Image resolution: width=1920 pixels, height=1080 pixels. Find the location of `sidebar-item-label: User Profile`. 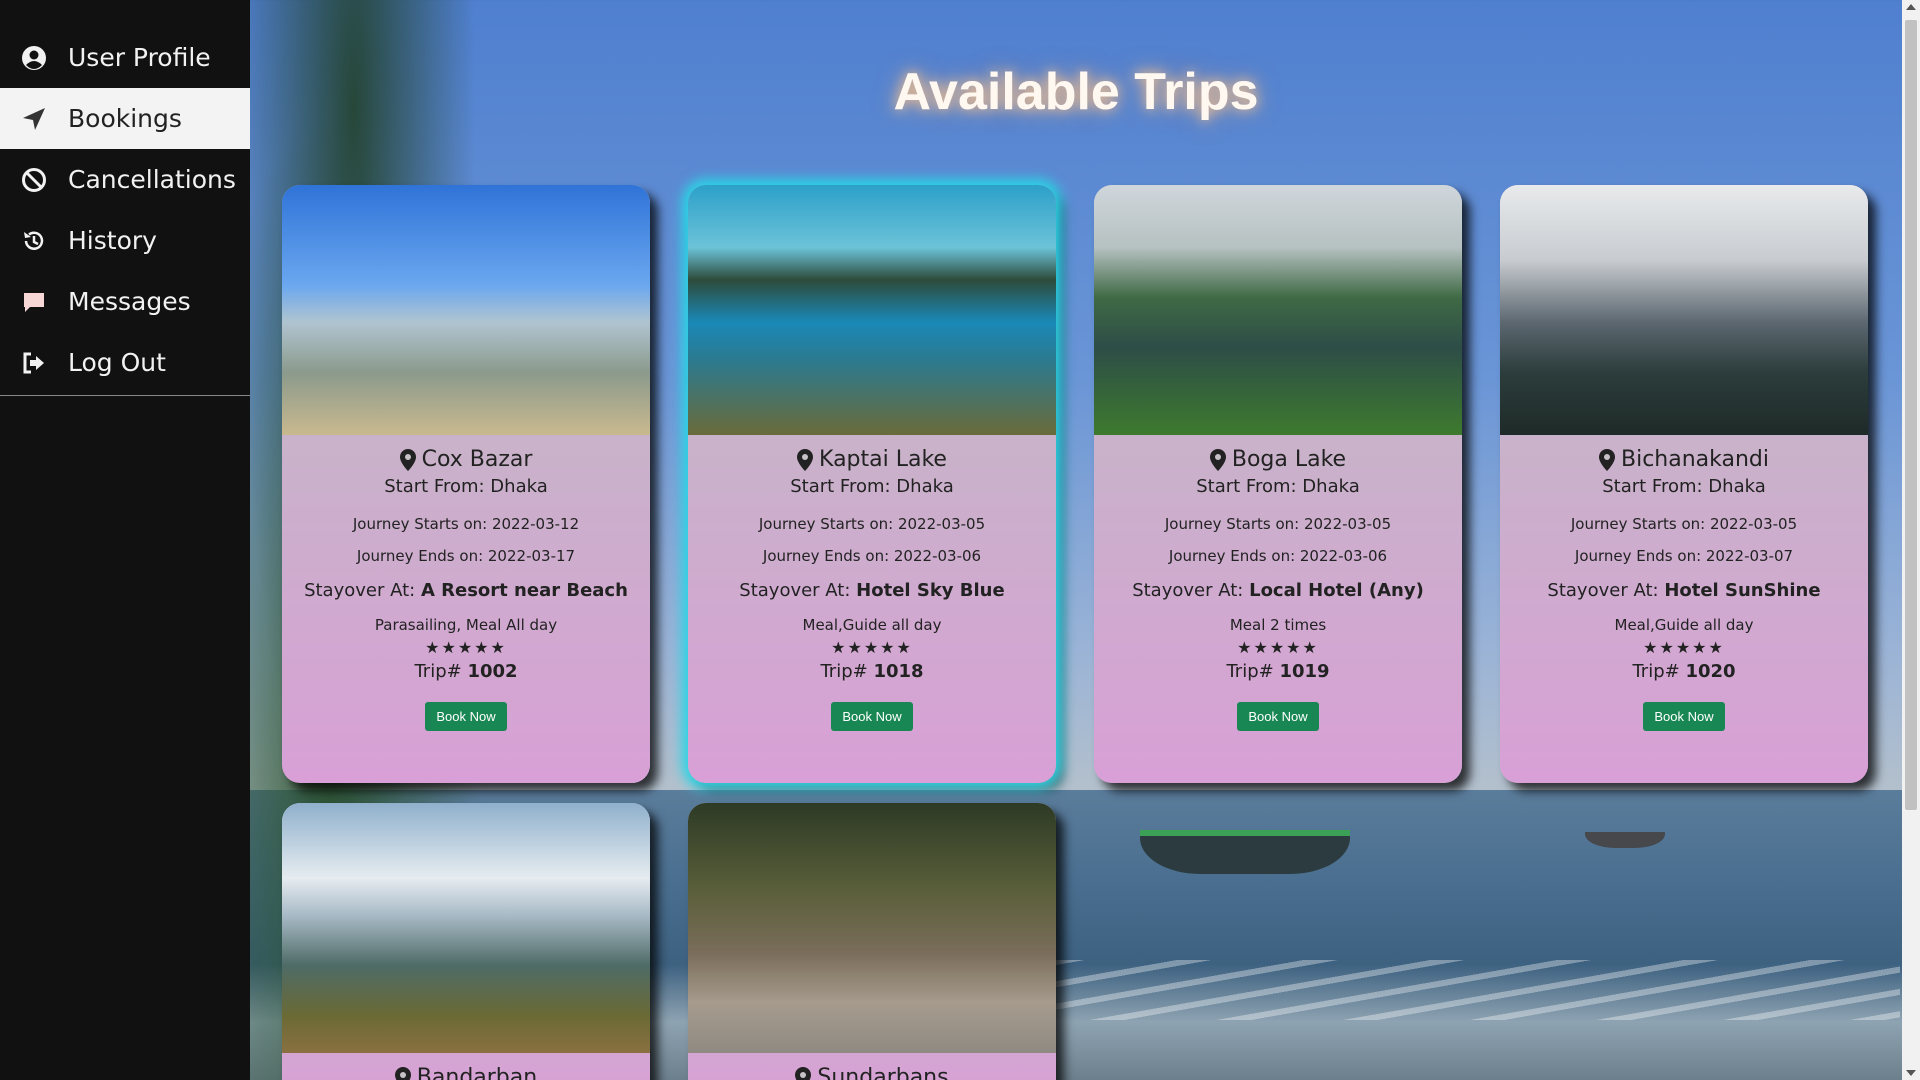

sidebar-item-label: User Profile is located at coordinates (139, 57).